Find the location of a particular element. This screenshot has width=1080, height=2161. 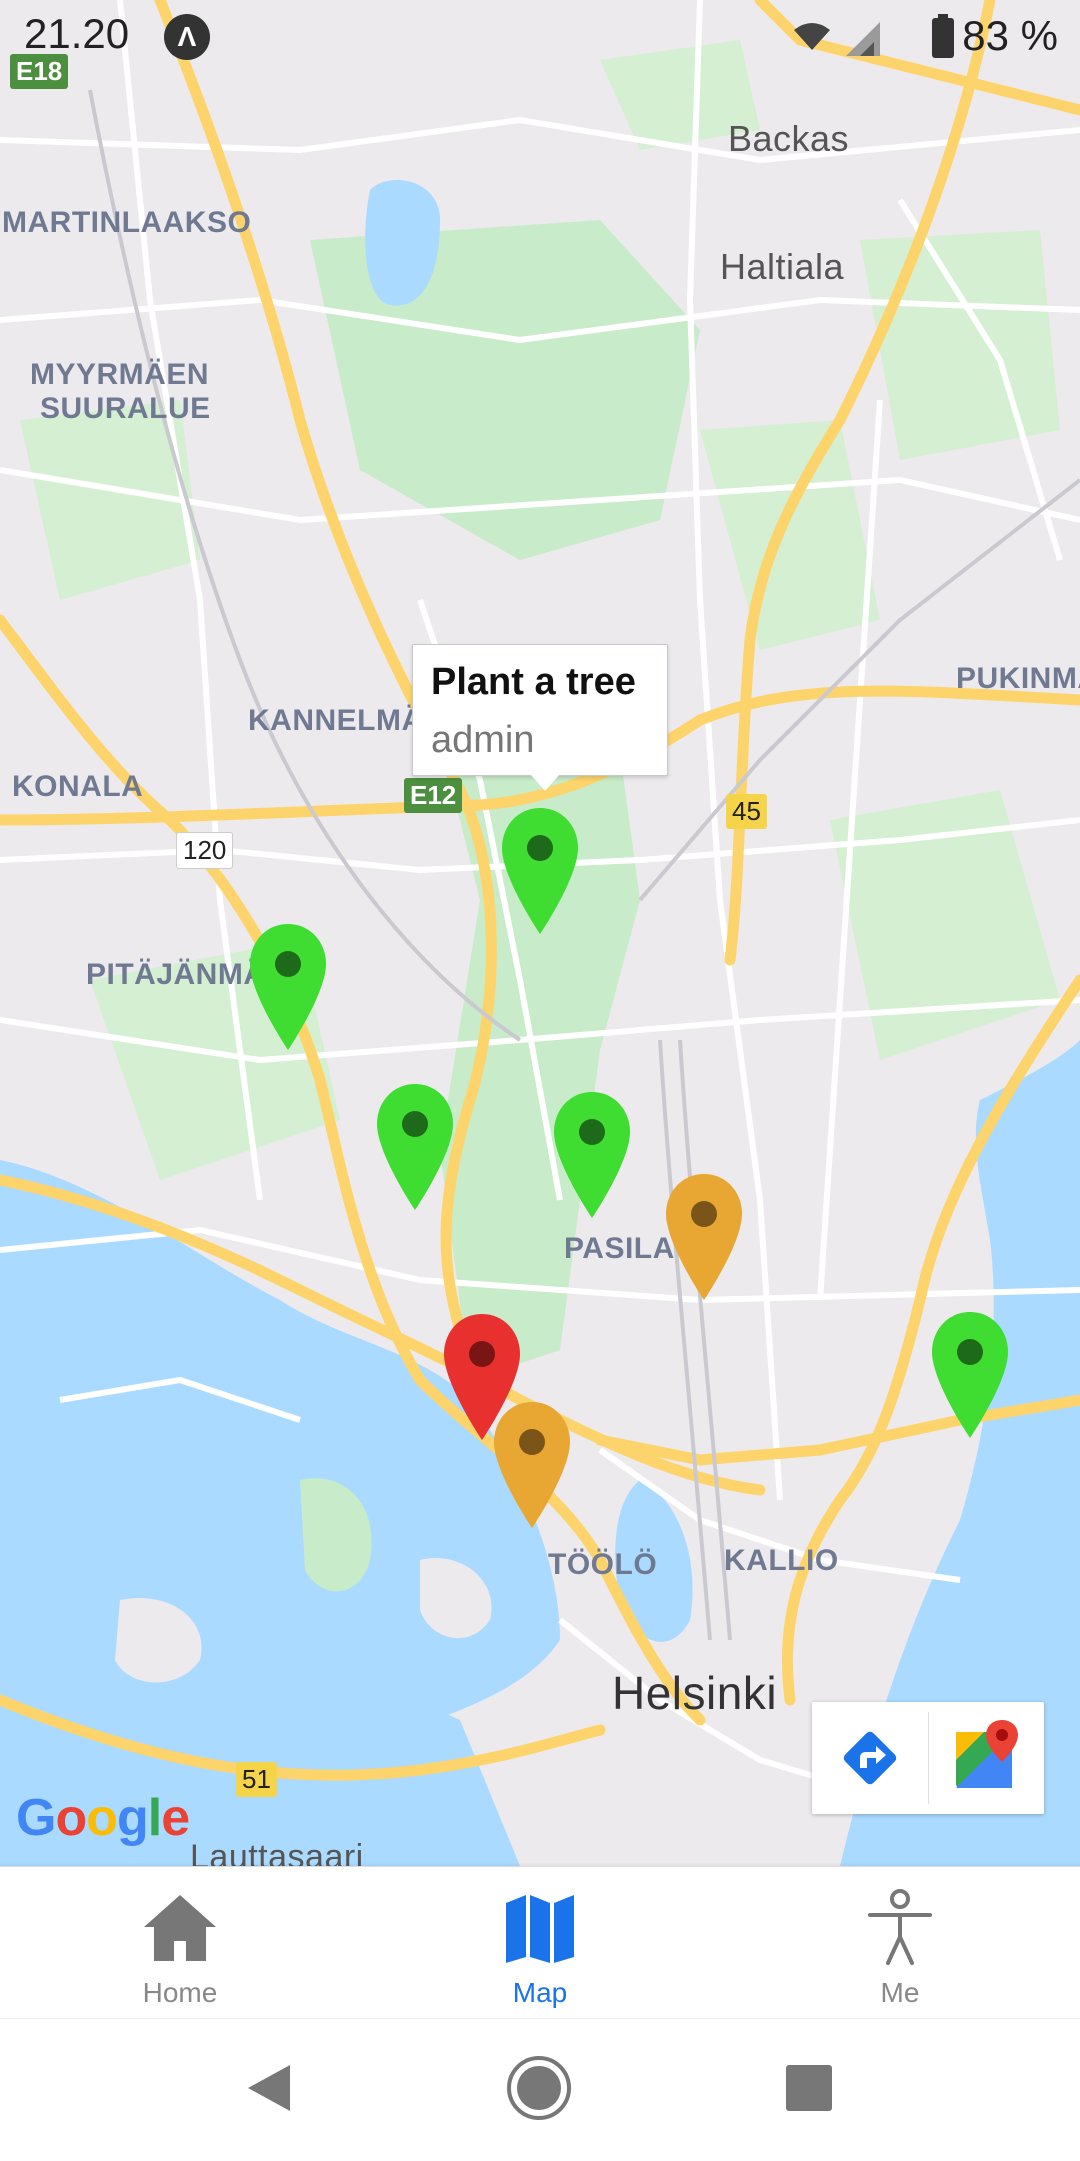

back-icon is located at coordinates (269, 2088).